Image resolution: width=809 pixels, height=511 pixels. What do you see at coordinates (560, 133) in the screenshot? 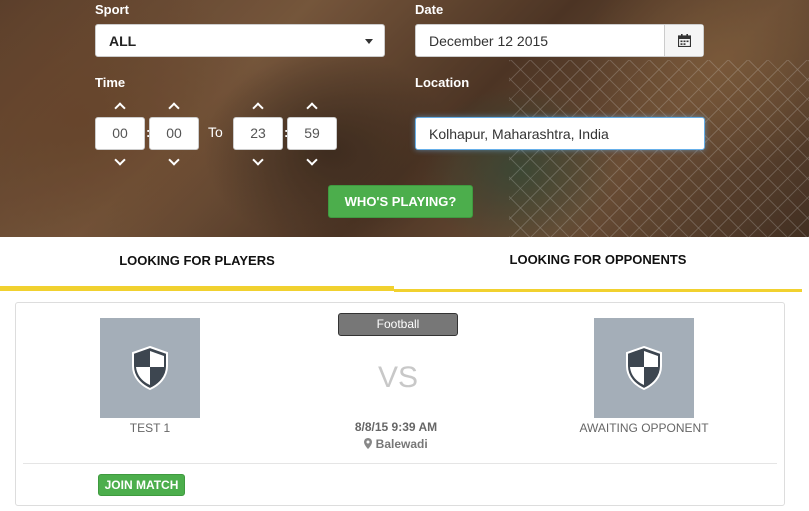
I see `location-input: Kolhapur, Maharashtra, India` at bounding box center [560, 133].